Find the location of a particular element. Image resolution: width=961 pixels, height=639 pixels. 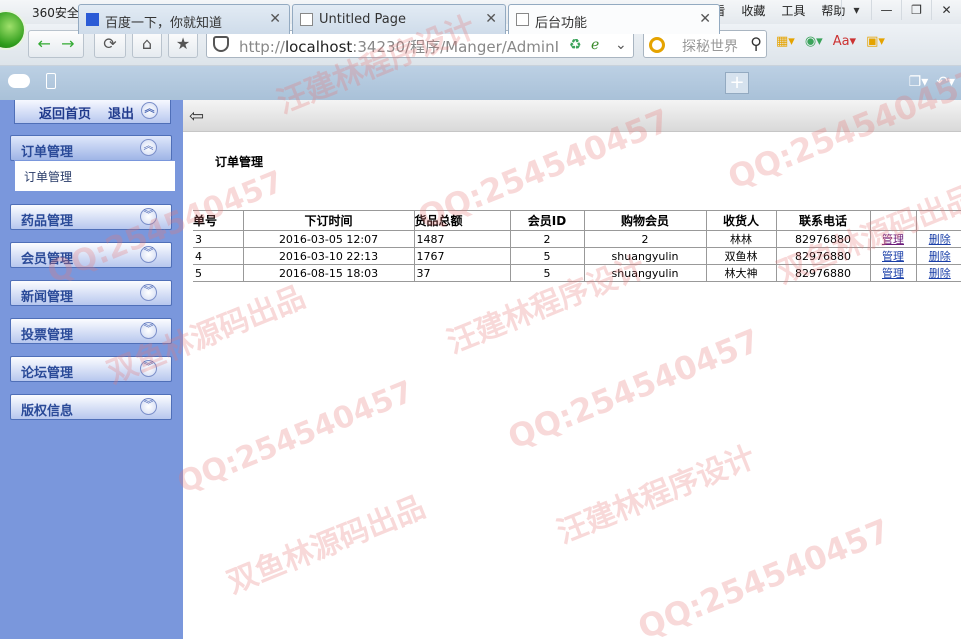

tab-untitled-page: Untitled Page ✕ is located at coordinates (399, 19).